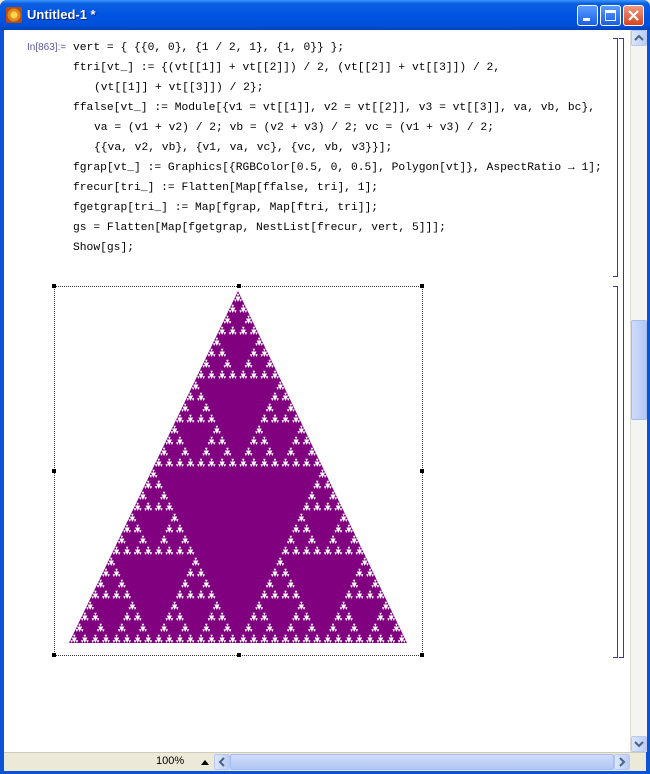 This screenshot has height=774, width=650. Describe the element at coordinates (615, 157) in the screenshot. I see `input-cell-bracket` at that location.